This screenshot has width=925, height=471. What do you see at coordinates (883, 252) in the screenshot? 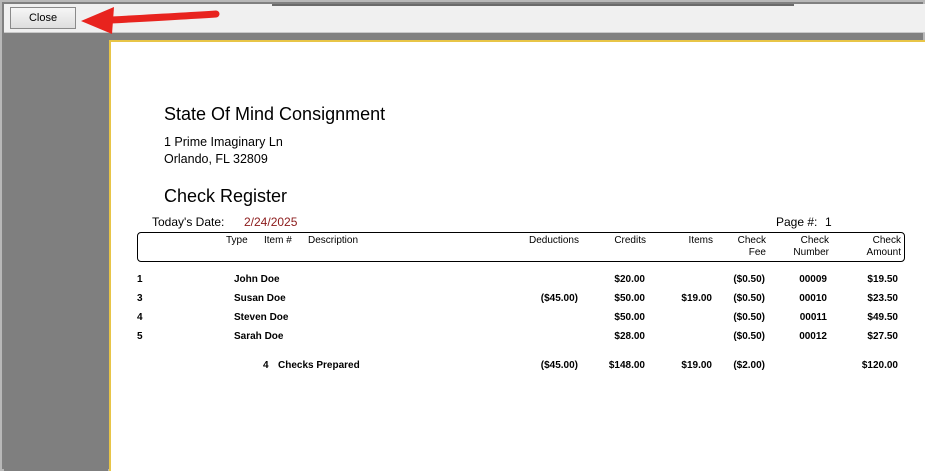
I see `check-amount-line-2: Amount` at bounding box center [883, 252].